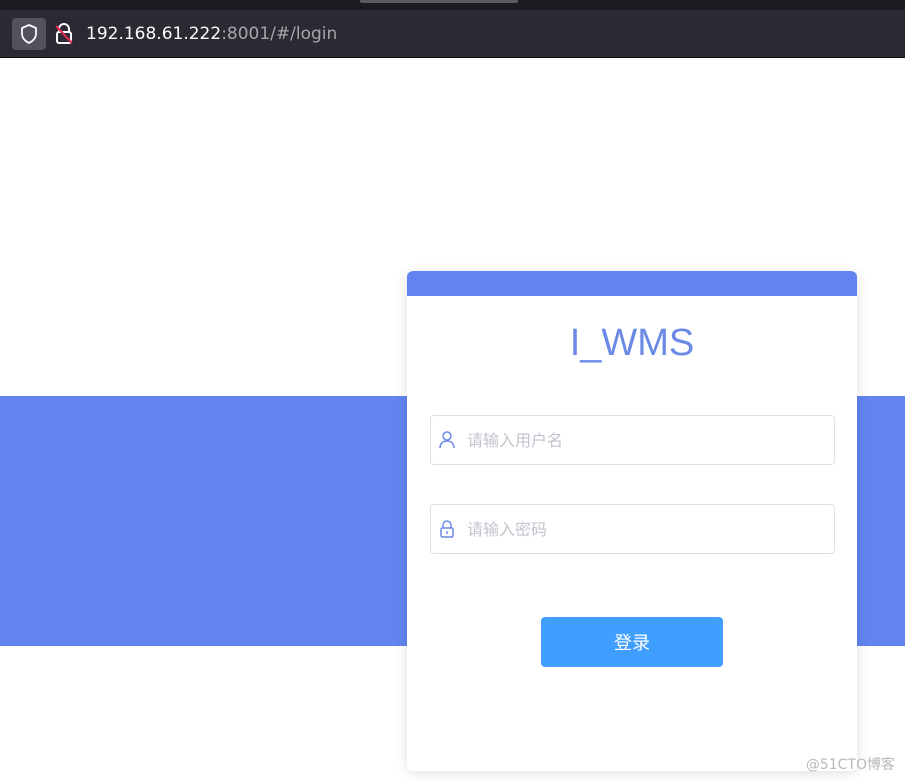 The height and width of the screenshot is (782, 905). Describe the element at coordinates (647, 440) in the screenshot. I see `username-input` at that location.